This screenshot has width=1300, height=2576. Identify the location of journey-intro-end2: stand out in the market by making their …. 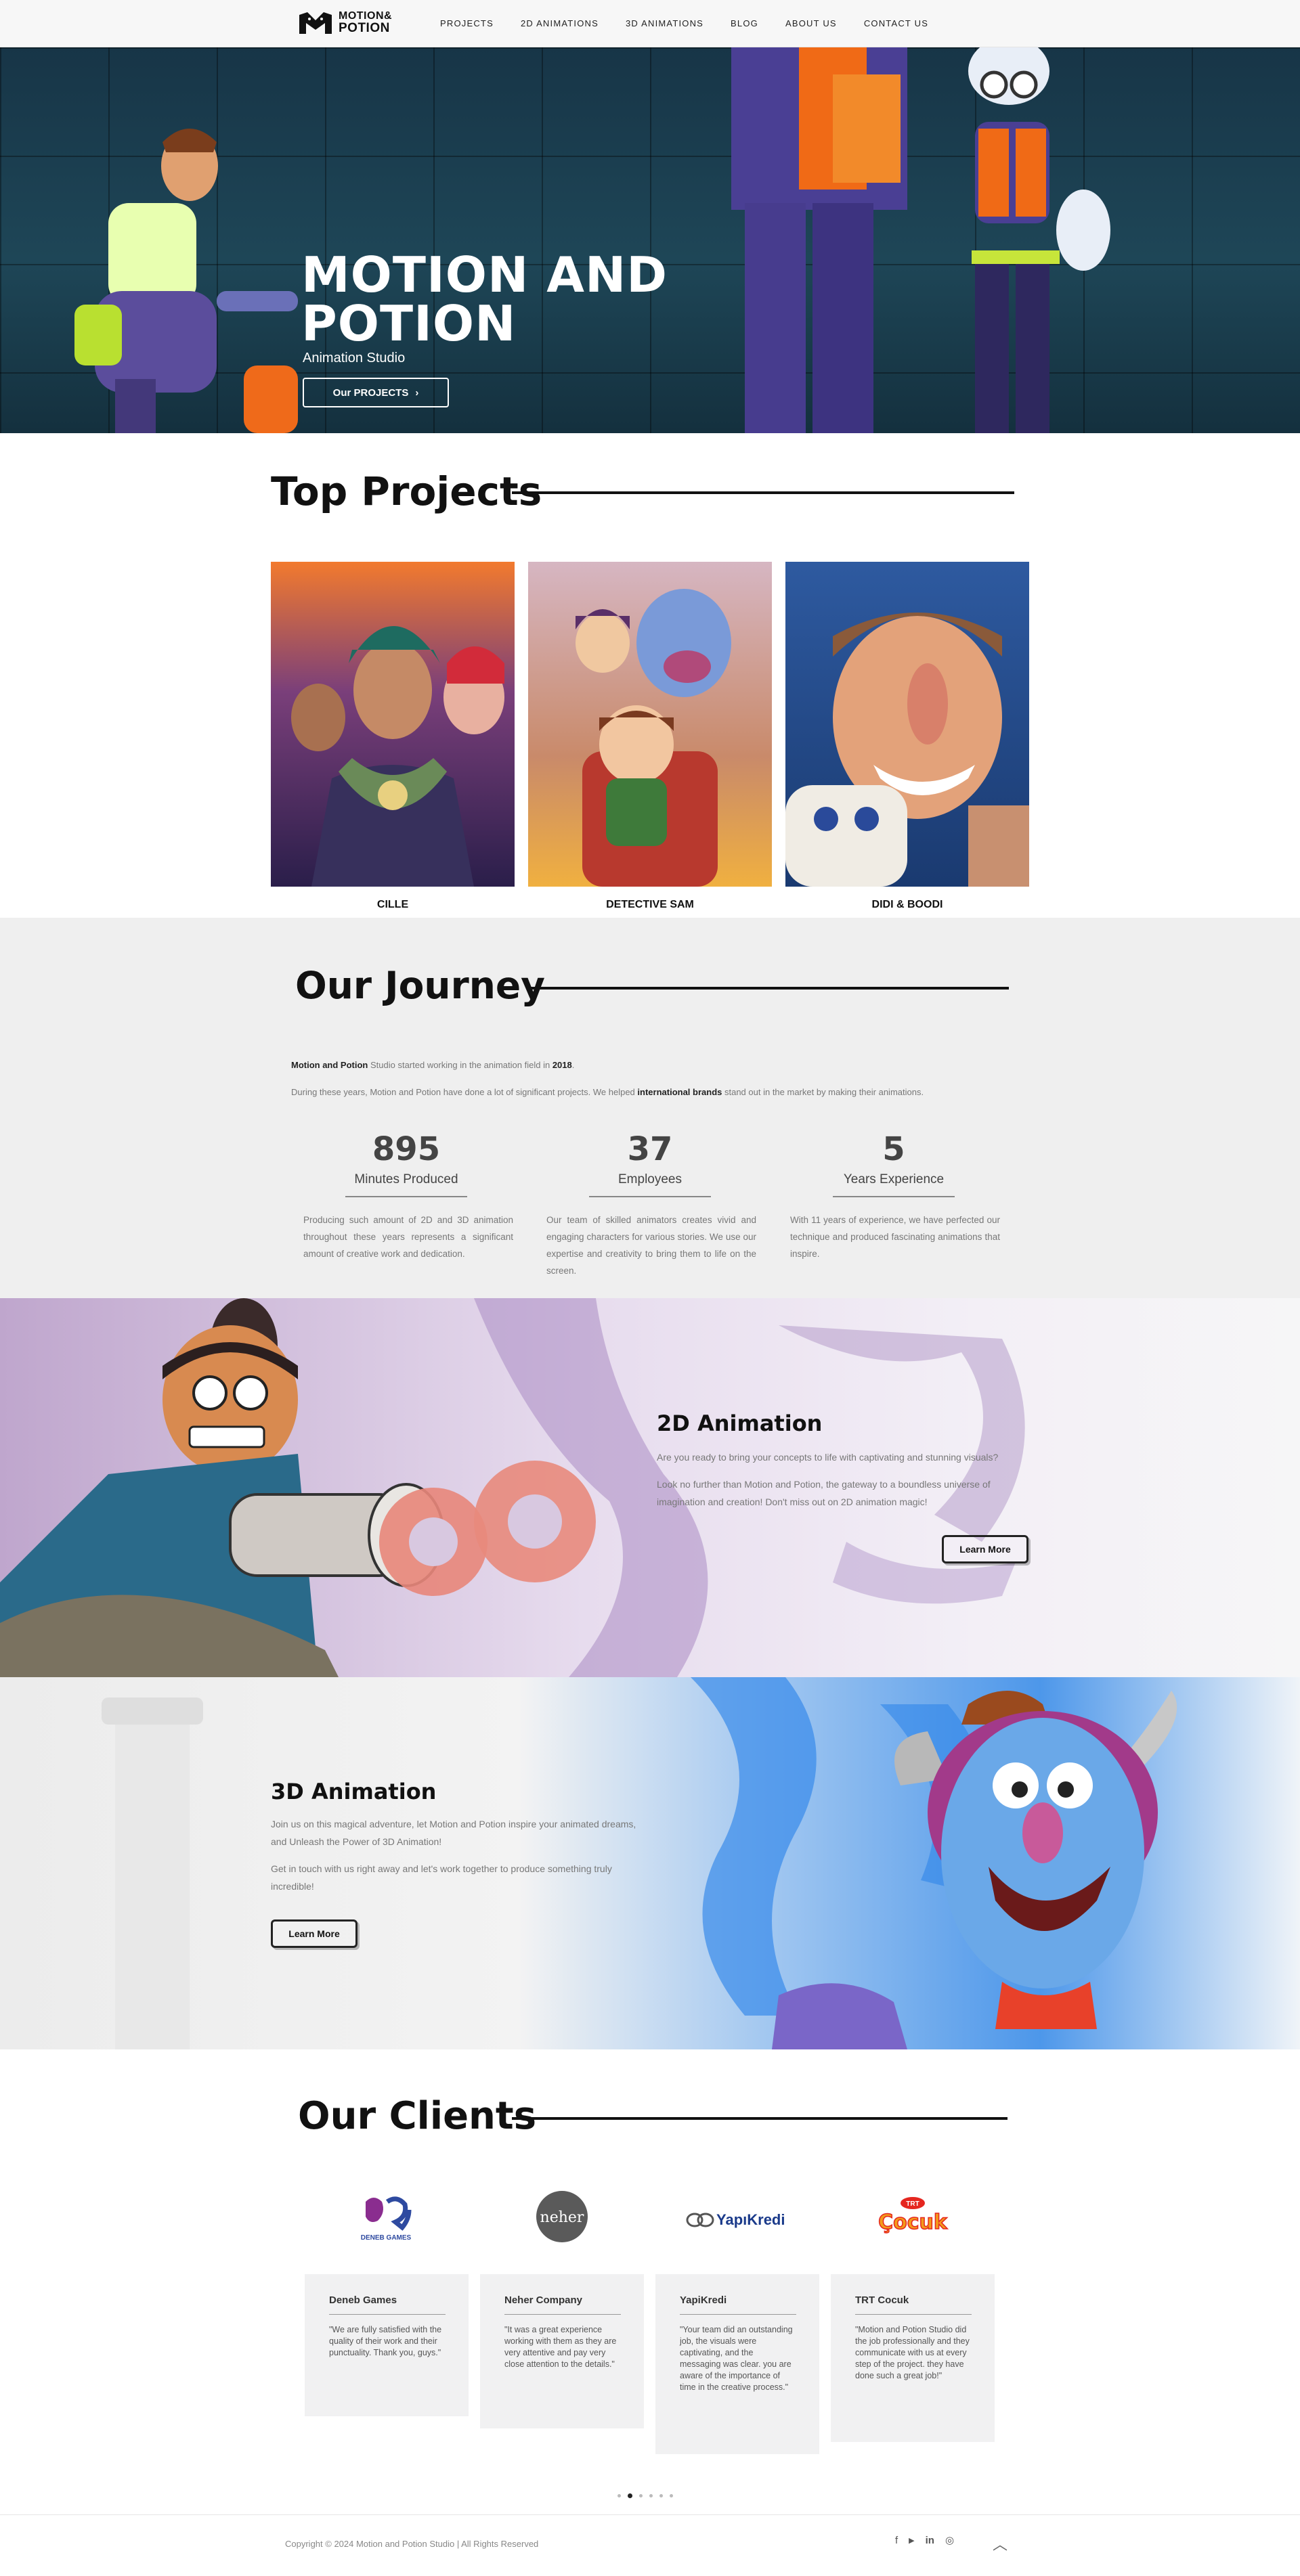
(823, 1092).